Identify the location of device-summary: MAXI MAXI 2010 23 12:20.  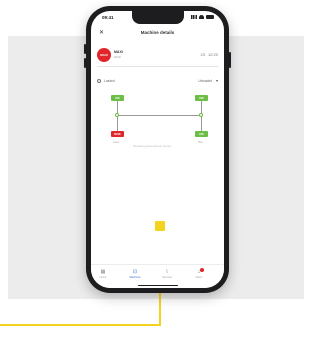
(157, 55).